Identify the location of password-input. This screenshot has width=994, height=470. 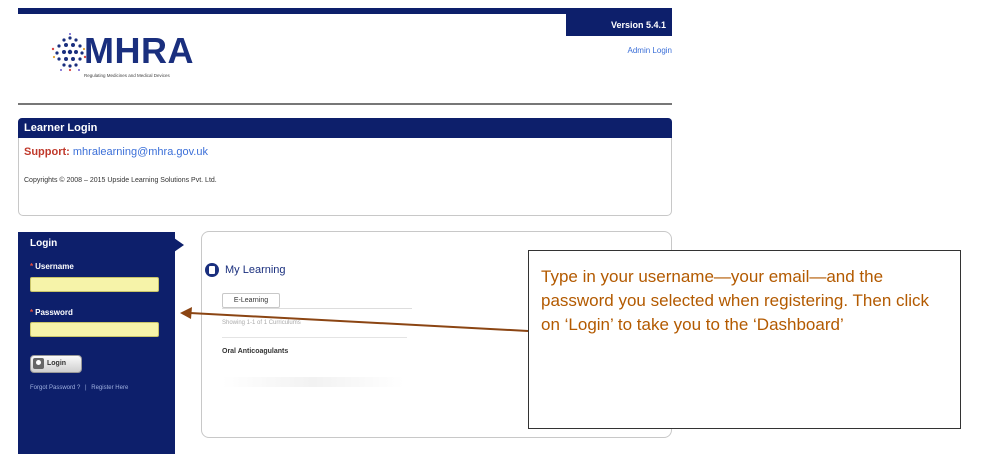
(94, 329).